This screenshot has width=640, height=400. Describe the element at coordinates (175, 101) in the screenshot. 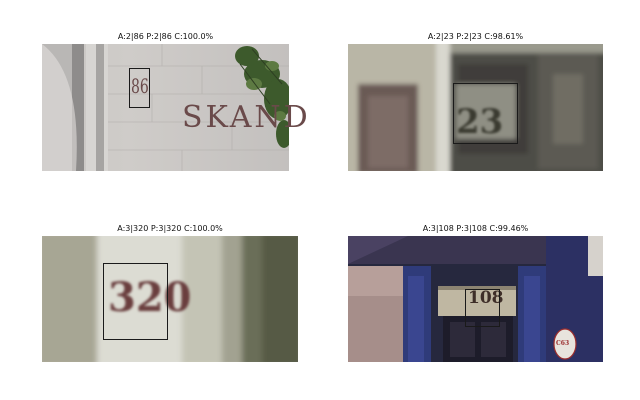

I see `panel-1: A:2|86 P:2|86 C:100.0% 86 SKAND` at that location.